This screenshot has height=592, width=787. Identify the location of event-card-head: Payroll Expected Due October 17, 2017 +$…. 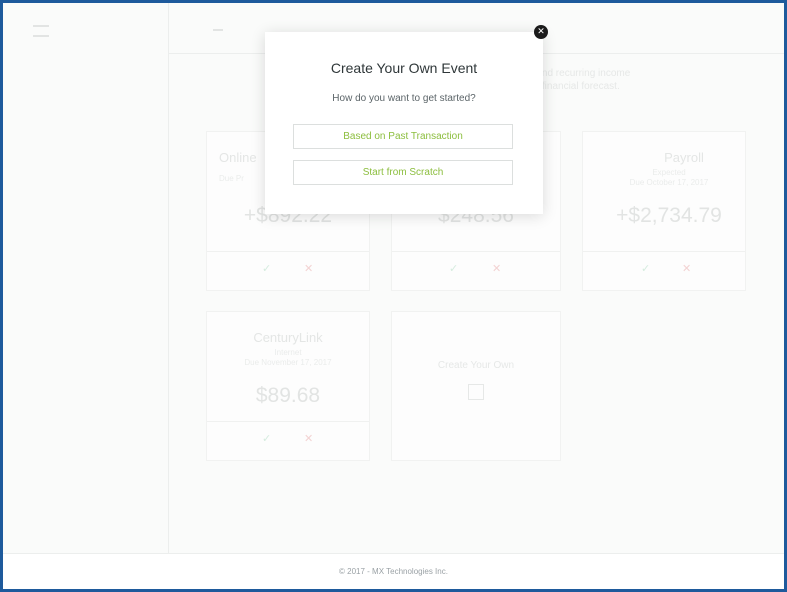
(664, 187).